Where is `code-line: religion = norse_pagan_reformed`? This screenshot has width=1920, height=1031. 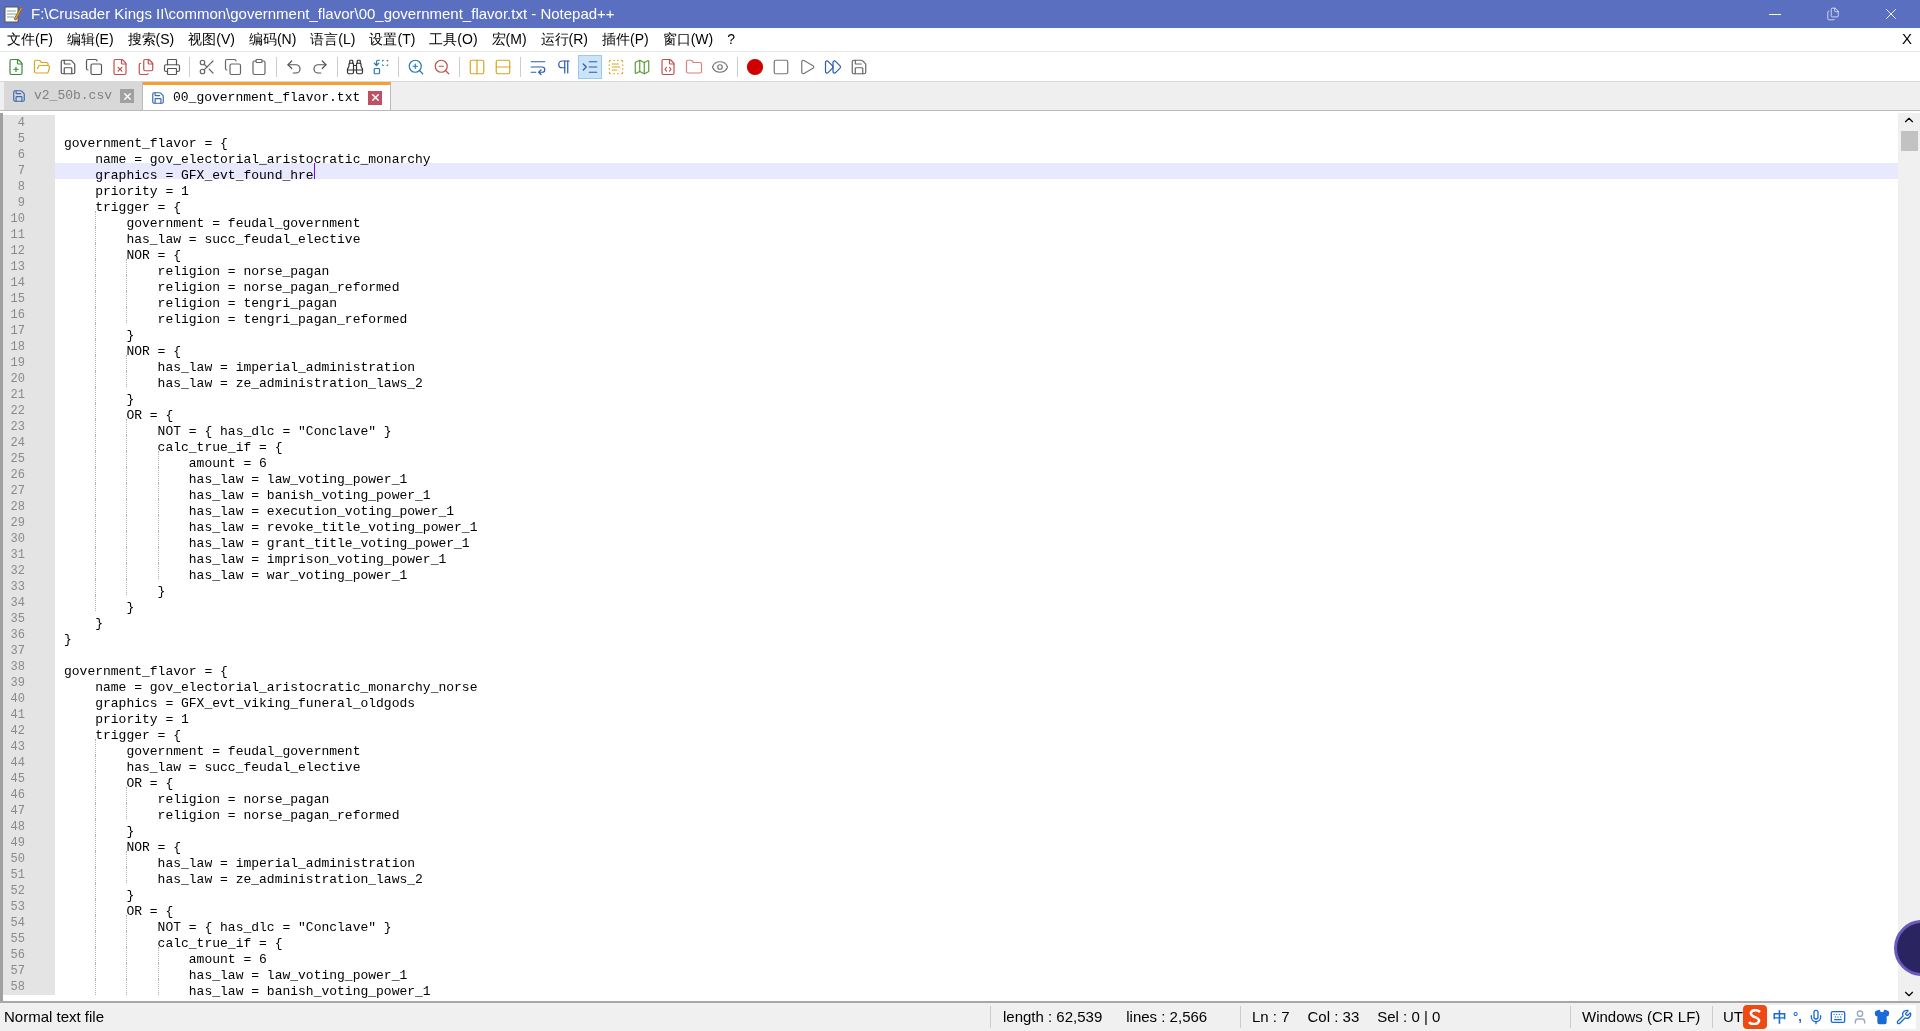
code-line: religion = norse_pagan_reformed is located at coordinates (278, 815).